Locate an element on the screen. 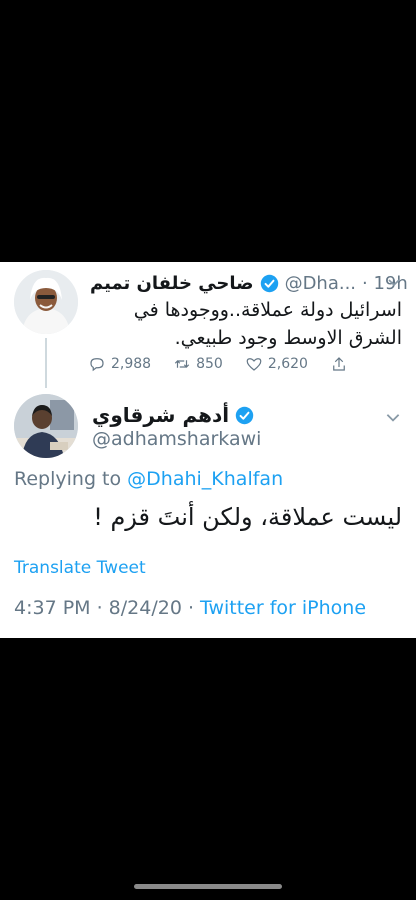 Image resolution: width=416 pixels, height=900 pixels. parent-avatar is located at coordinates (46, 302).